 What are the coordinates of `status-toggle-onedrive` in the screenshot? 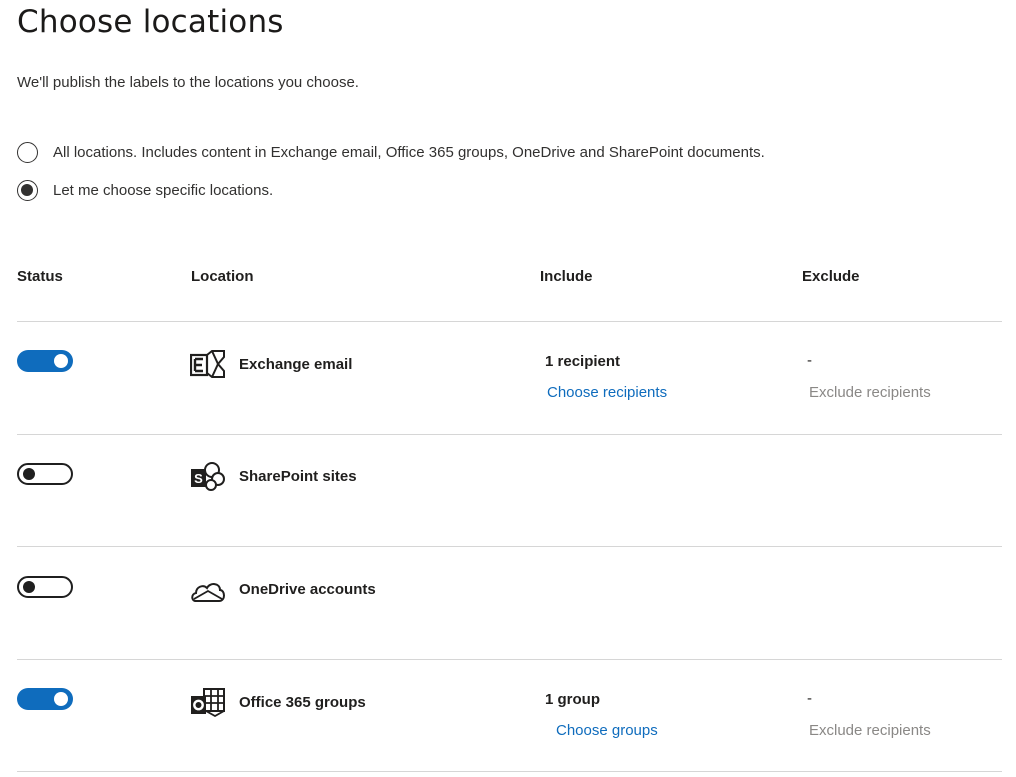 It's located at (45, 587).